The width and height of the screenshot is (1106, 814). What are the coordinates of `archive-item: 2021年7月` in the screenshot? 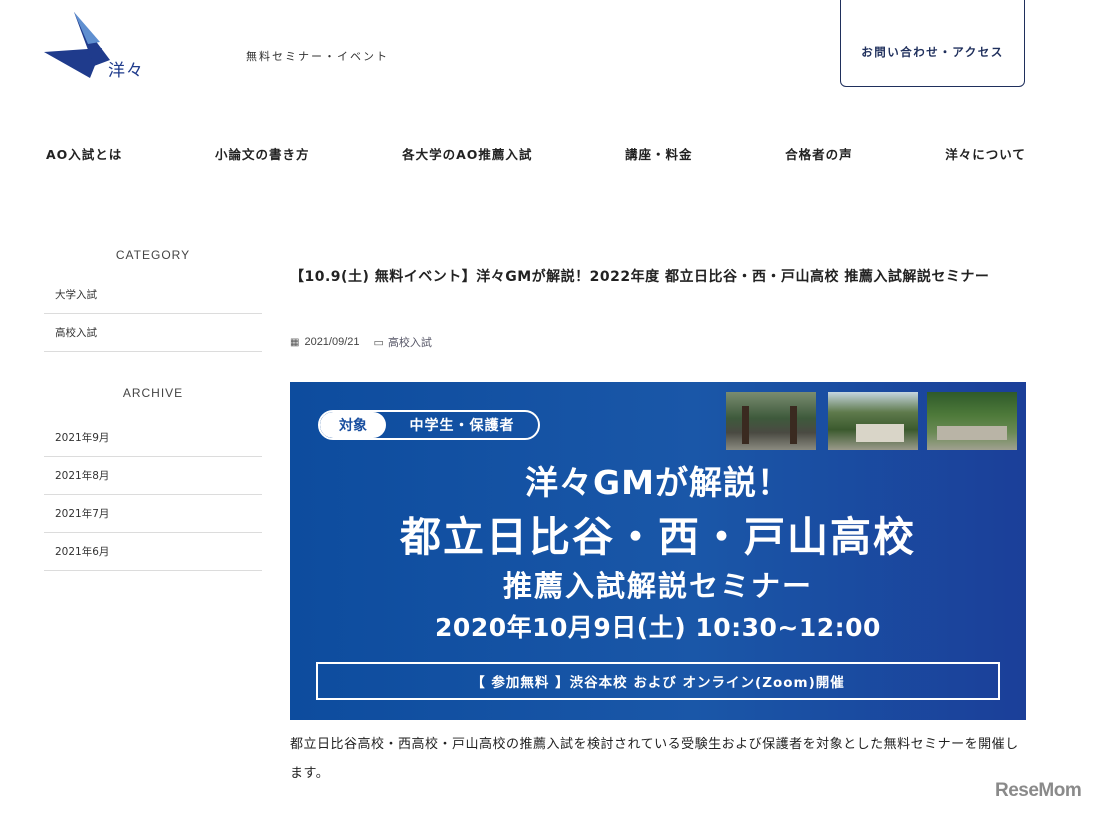 It's located at (153, 514).